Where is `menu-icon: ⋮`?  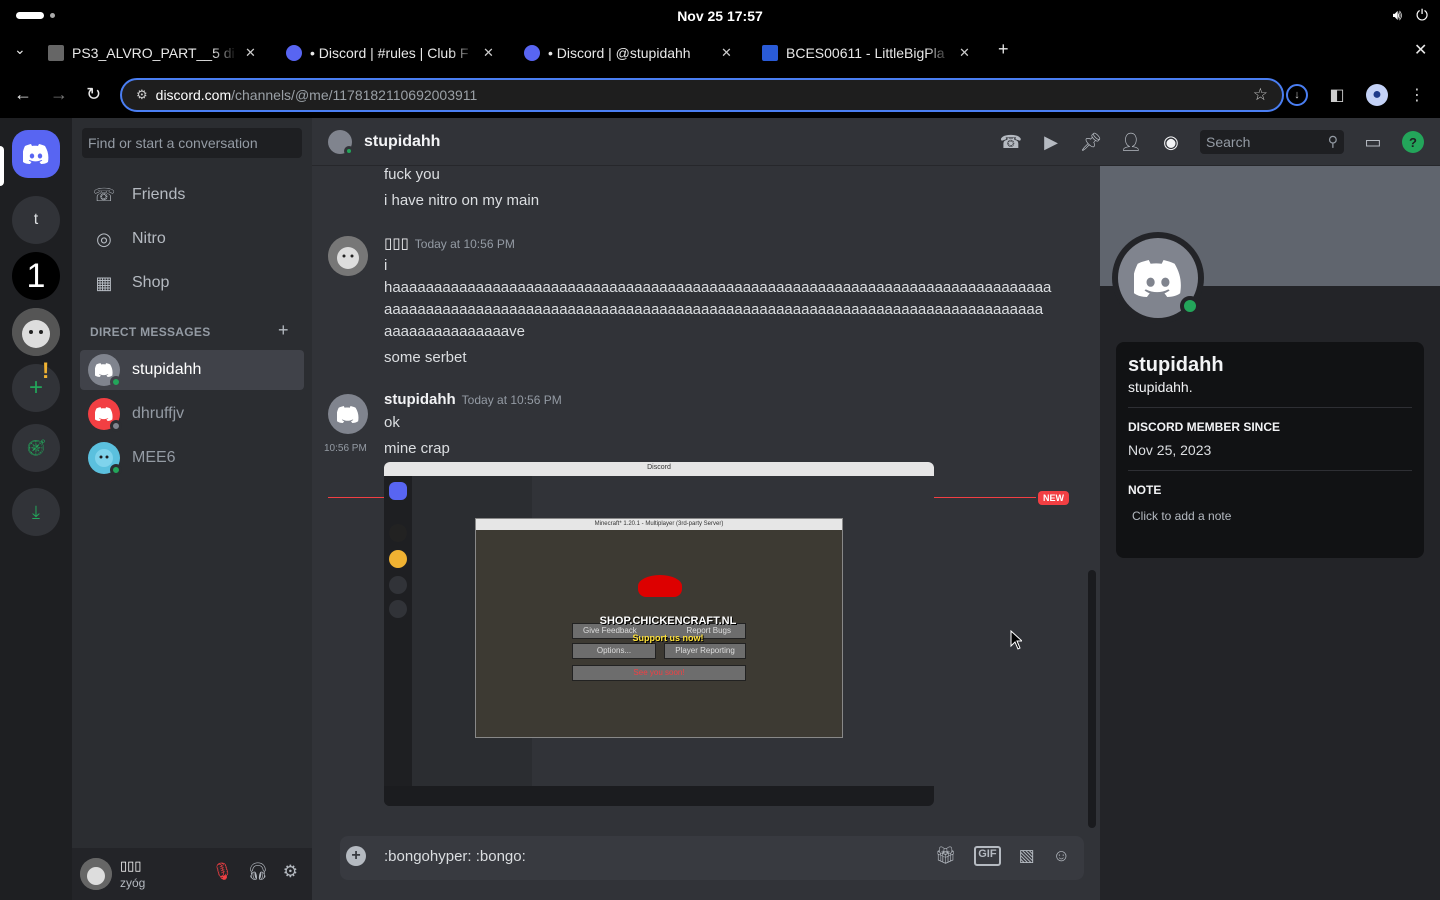
menu-icon: ⋮ is located at coordinates (1417, 95).